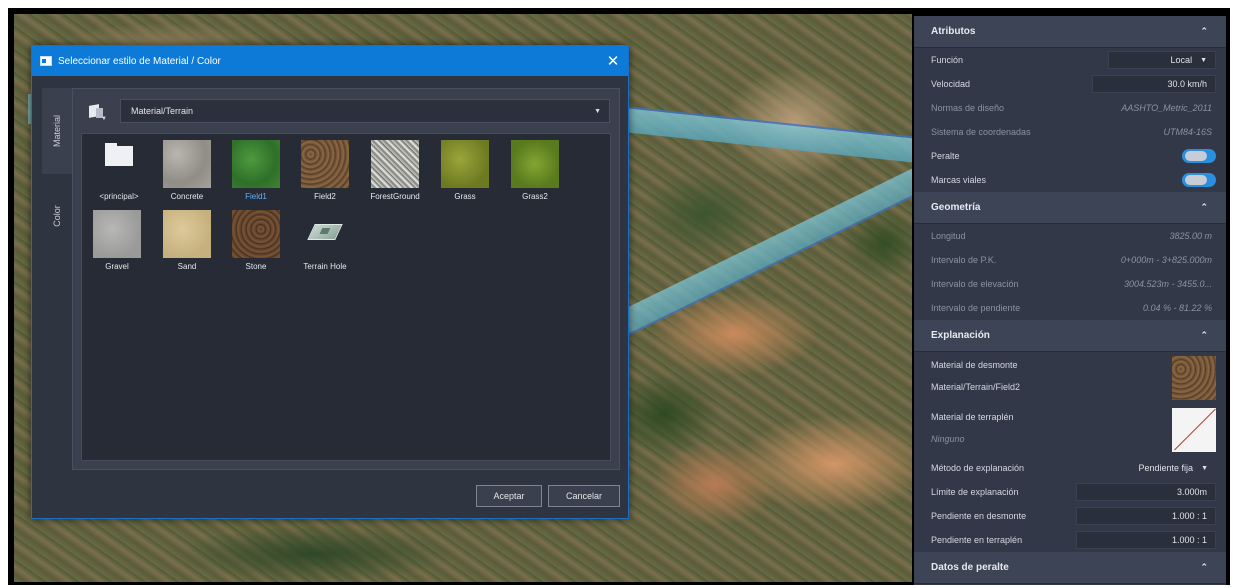 Image resolution: width=1233 pixels, height=588 pixels. I want to click on tile-field2: Field2, so click(325, 170).